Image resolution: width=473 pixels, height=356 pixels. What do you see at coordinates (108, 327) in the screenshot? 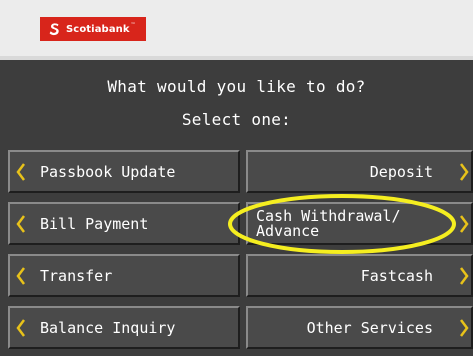
I see `balance-inquiry-label: Balance Inquiry` at bounding box center [108, 327].